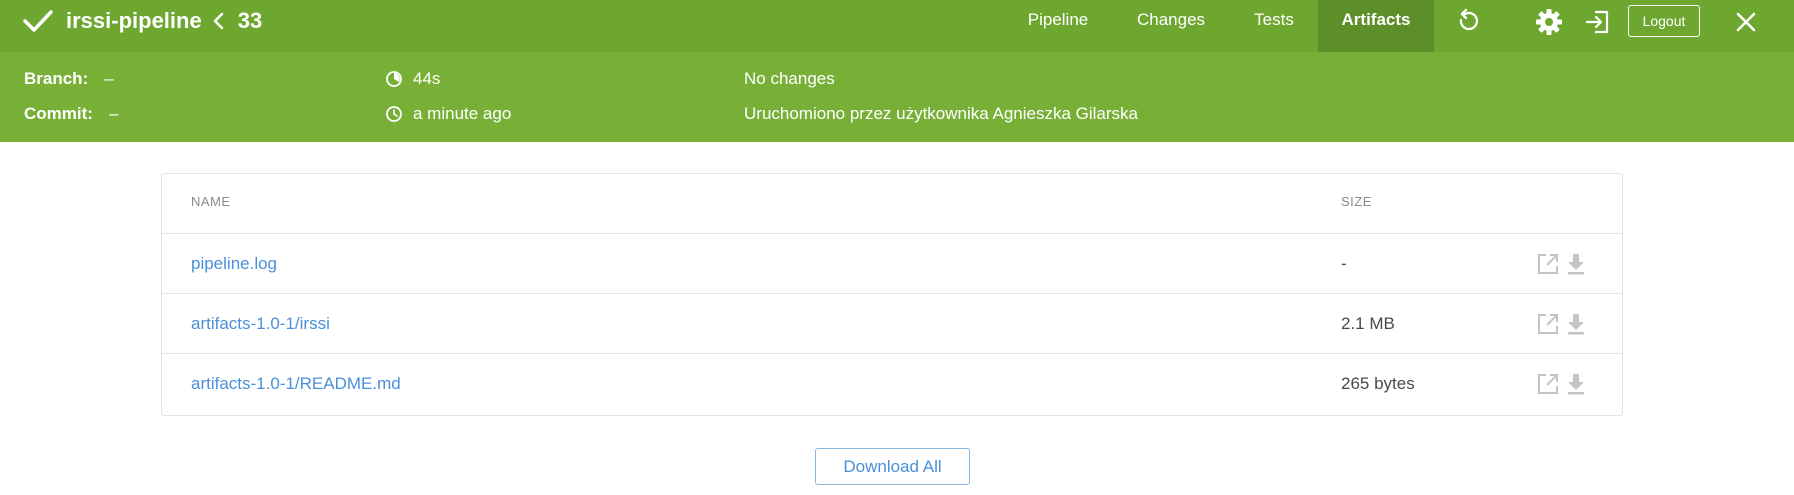 This screenshot has height=495, width=1794. What do you see at coordinates (58, 113) in the screenshot?
I see `commit-label: Commit:` at bounding box center [58, 113].